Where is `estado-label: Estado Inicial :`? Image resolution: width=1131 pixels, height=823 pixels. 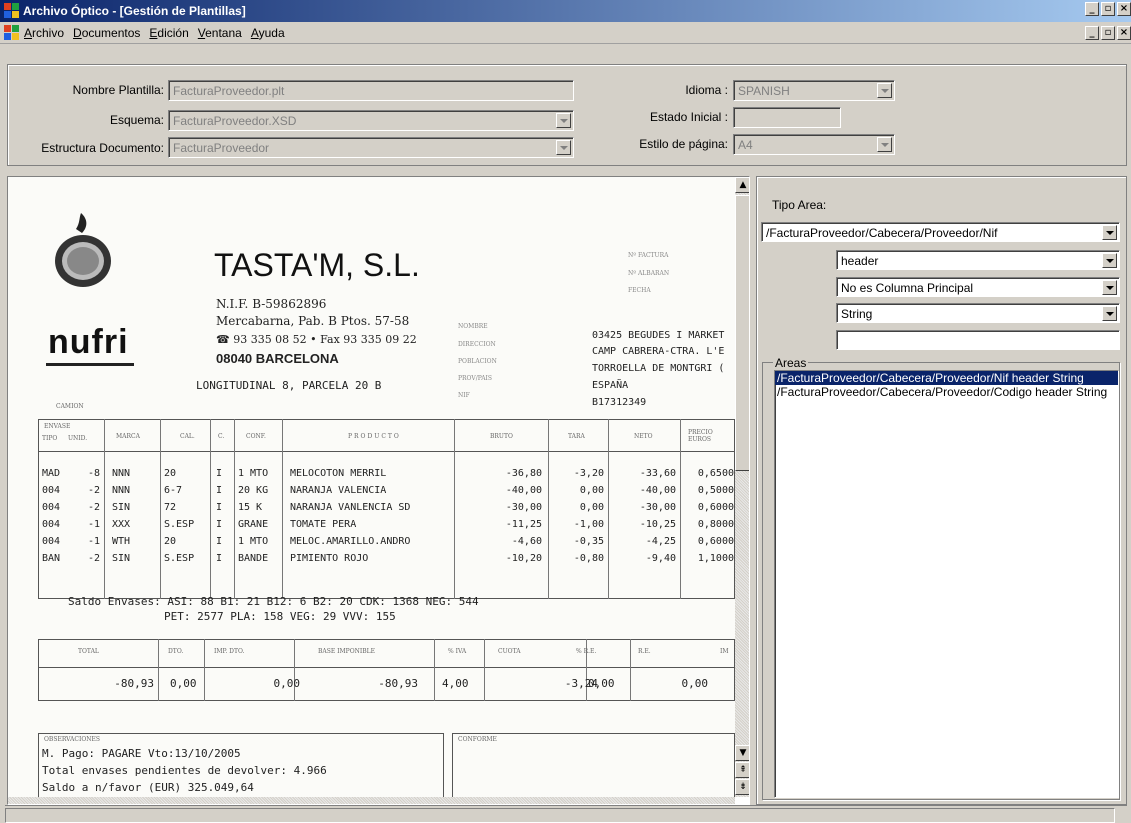
estado-label: Estado Inicial : is located at coordinates (688, 117).